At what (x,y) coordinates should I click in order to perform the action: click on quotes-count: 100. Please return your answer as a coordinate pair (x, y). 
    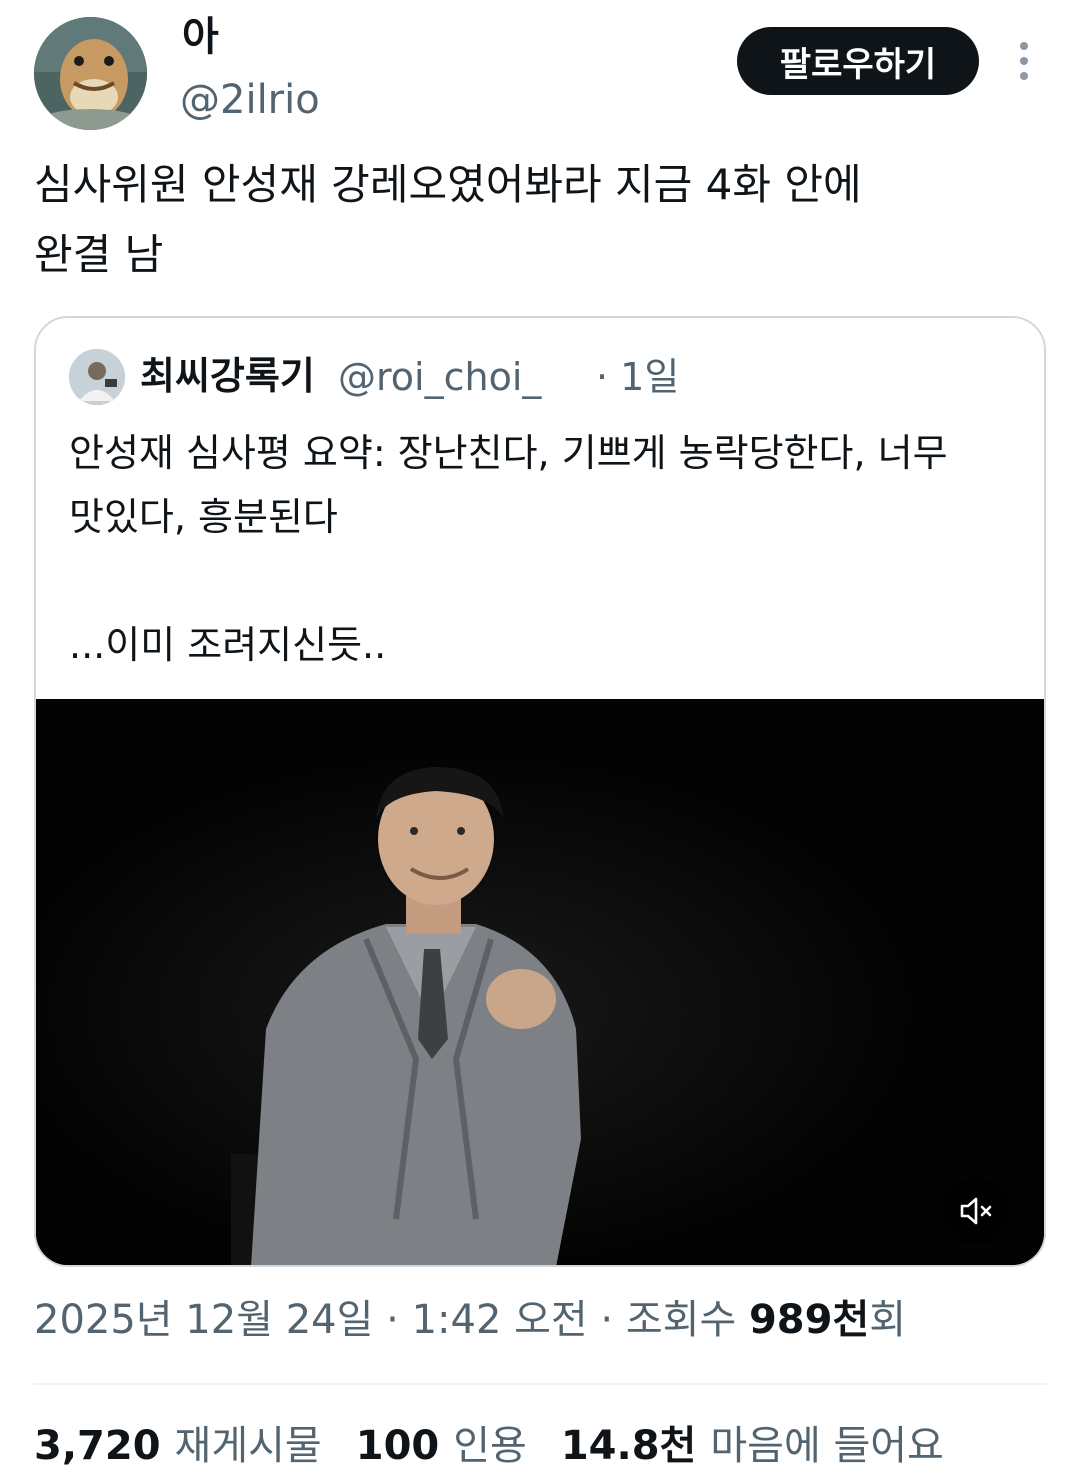
    Looking at the image, I should click on (397, 1446).